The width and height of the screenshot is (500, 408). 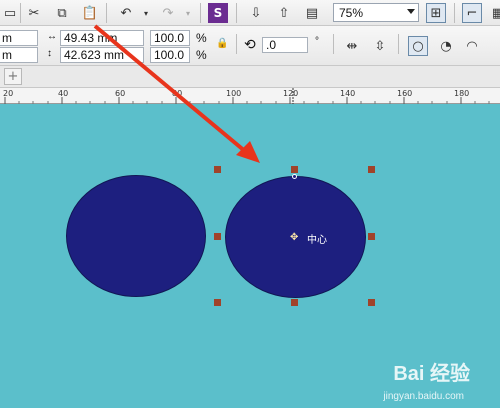 What do you see at coordinates (170, 89) in the screenshot?
I see `annotation-arrow-shaft` at bounding box center [170, 89].